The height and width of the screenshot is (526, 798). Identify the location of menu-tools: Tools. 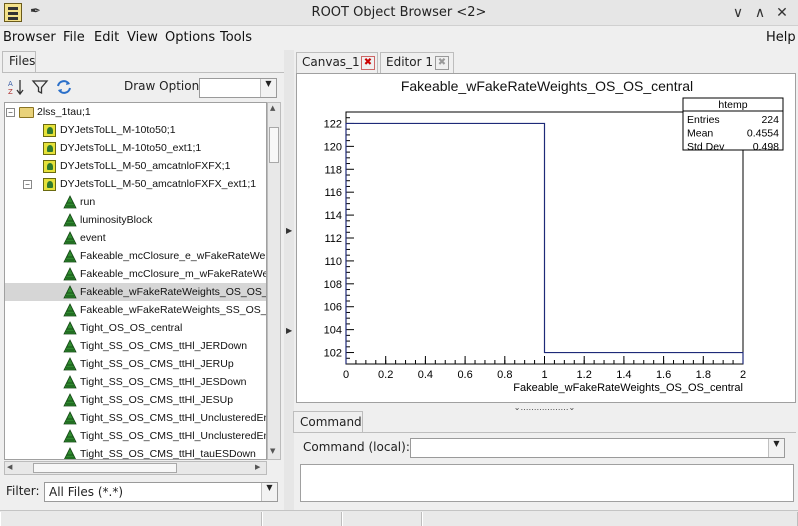
(236, 37).